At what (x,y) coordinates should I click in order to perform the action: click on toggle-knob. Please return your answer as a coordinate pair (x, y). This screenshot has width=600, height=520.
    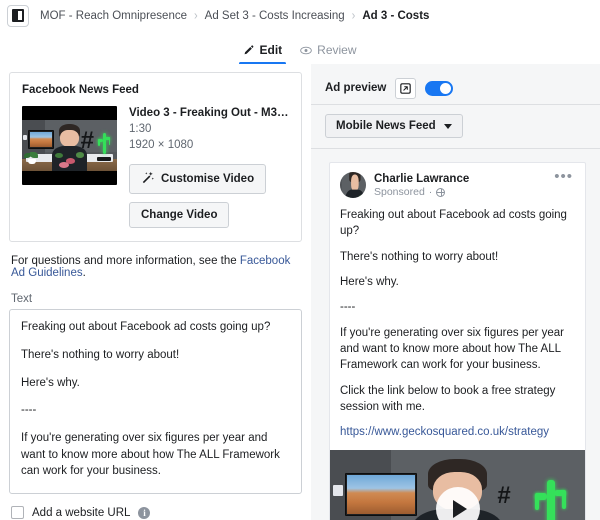
    Looking at the image, I should click on (446, 88).